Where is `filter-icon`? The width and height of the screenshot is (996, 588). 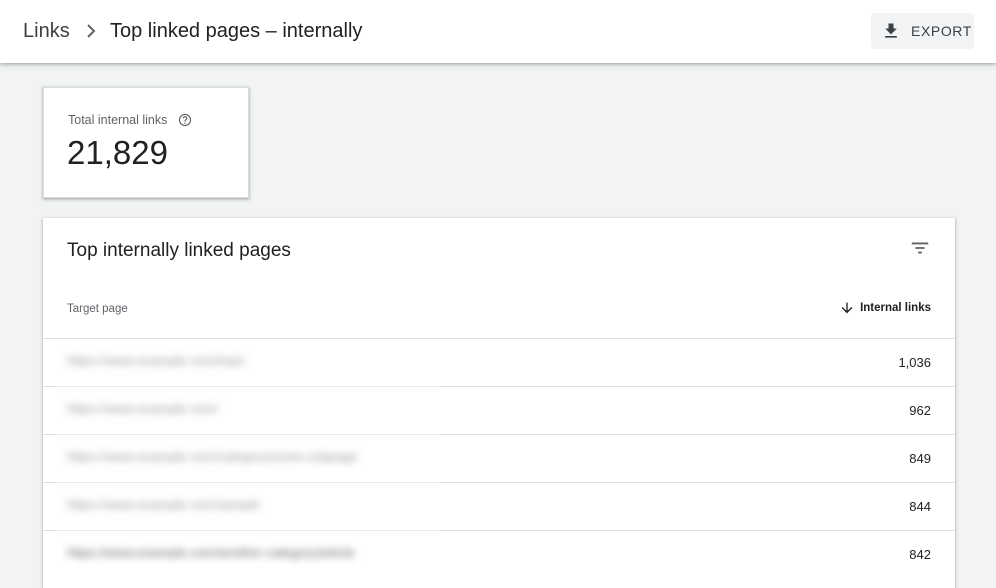 filter-icon is located at coordinates (920, 248).